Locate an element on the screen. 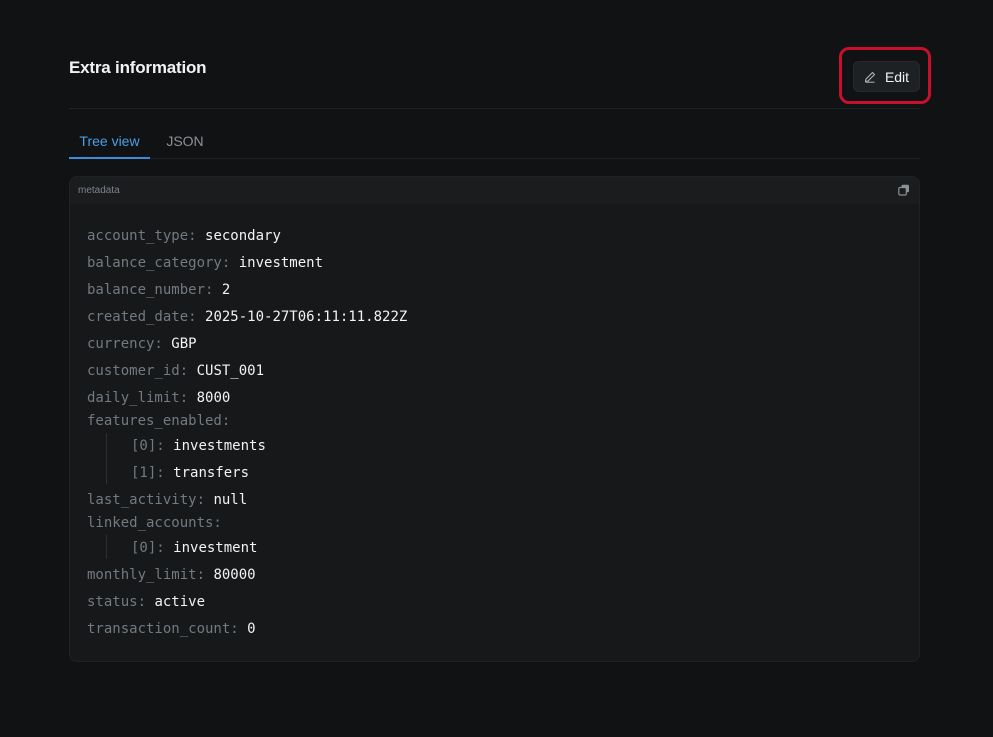 The width and height of the screenshot is (993, 737). tree-key: transaction_count: is located at coordinates (163, 629).